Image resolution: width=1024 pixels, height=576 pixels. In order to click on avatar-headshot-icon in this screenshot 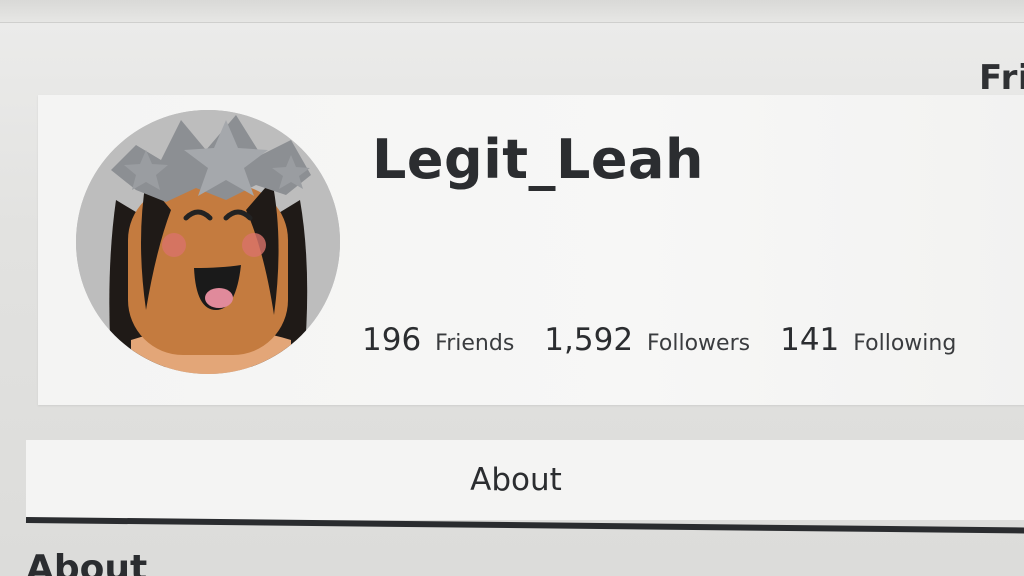, I will do `click(208, 242)`.